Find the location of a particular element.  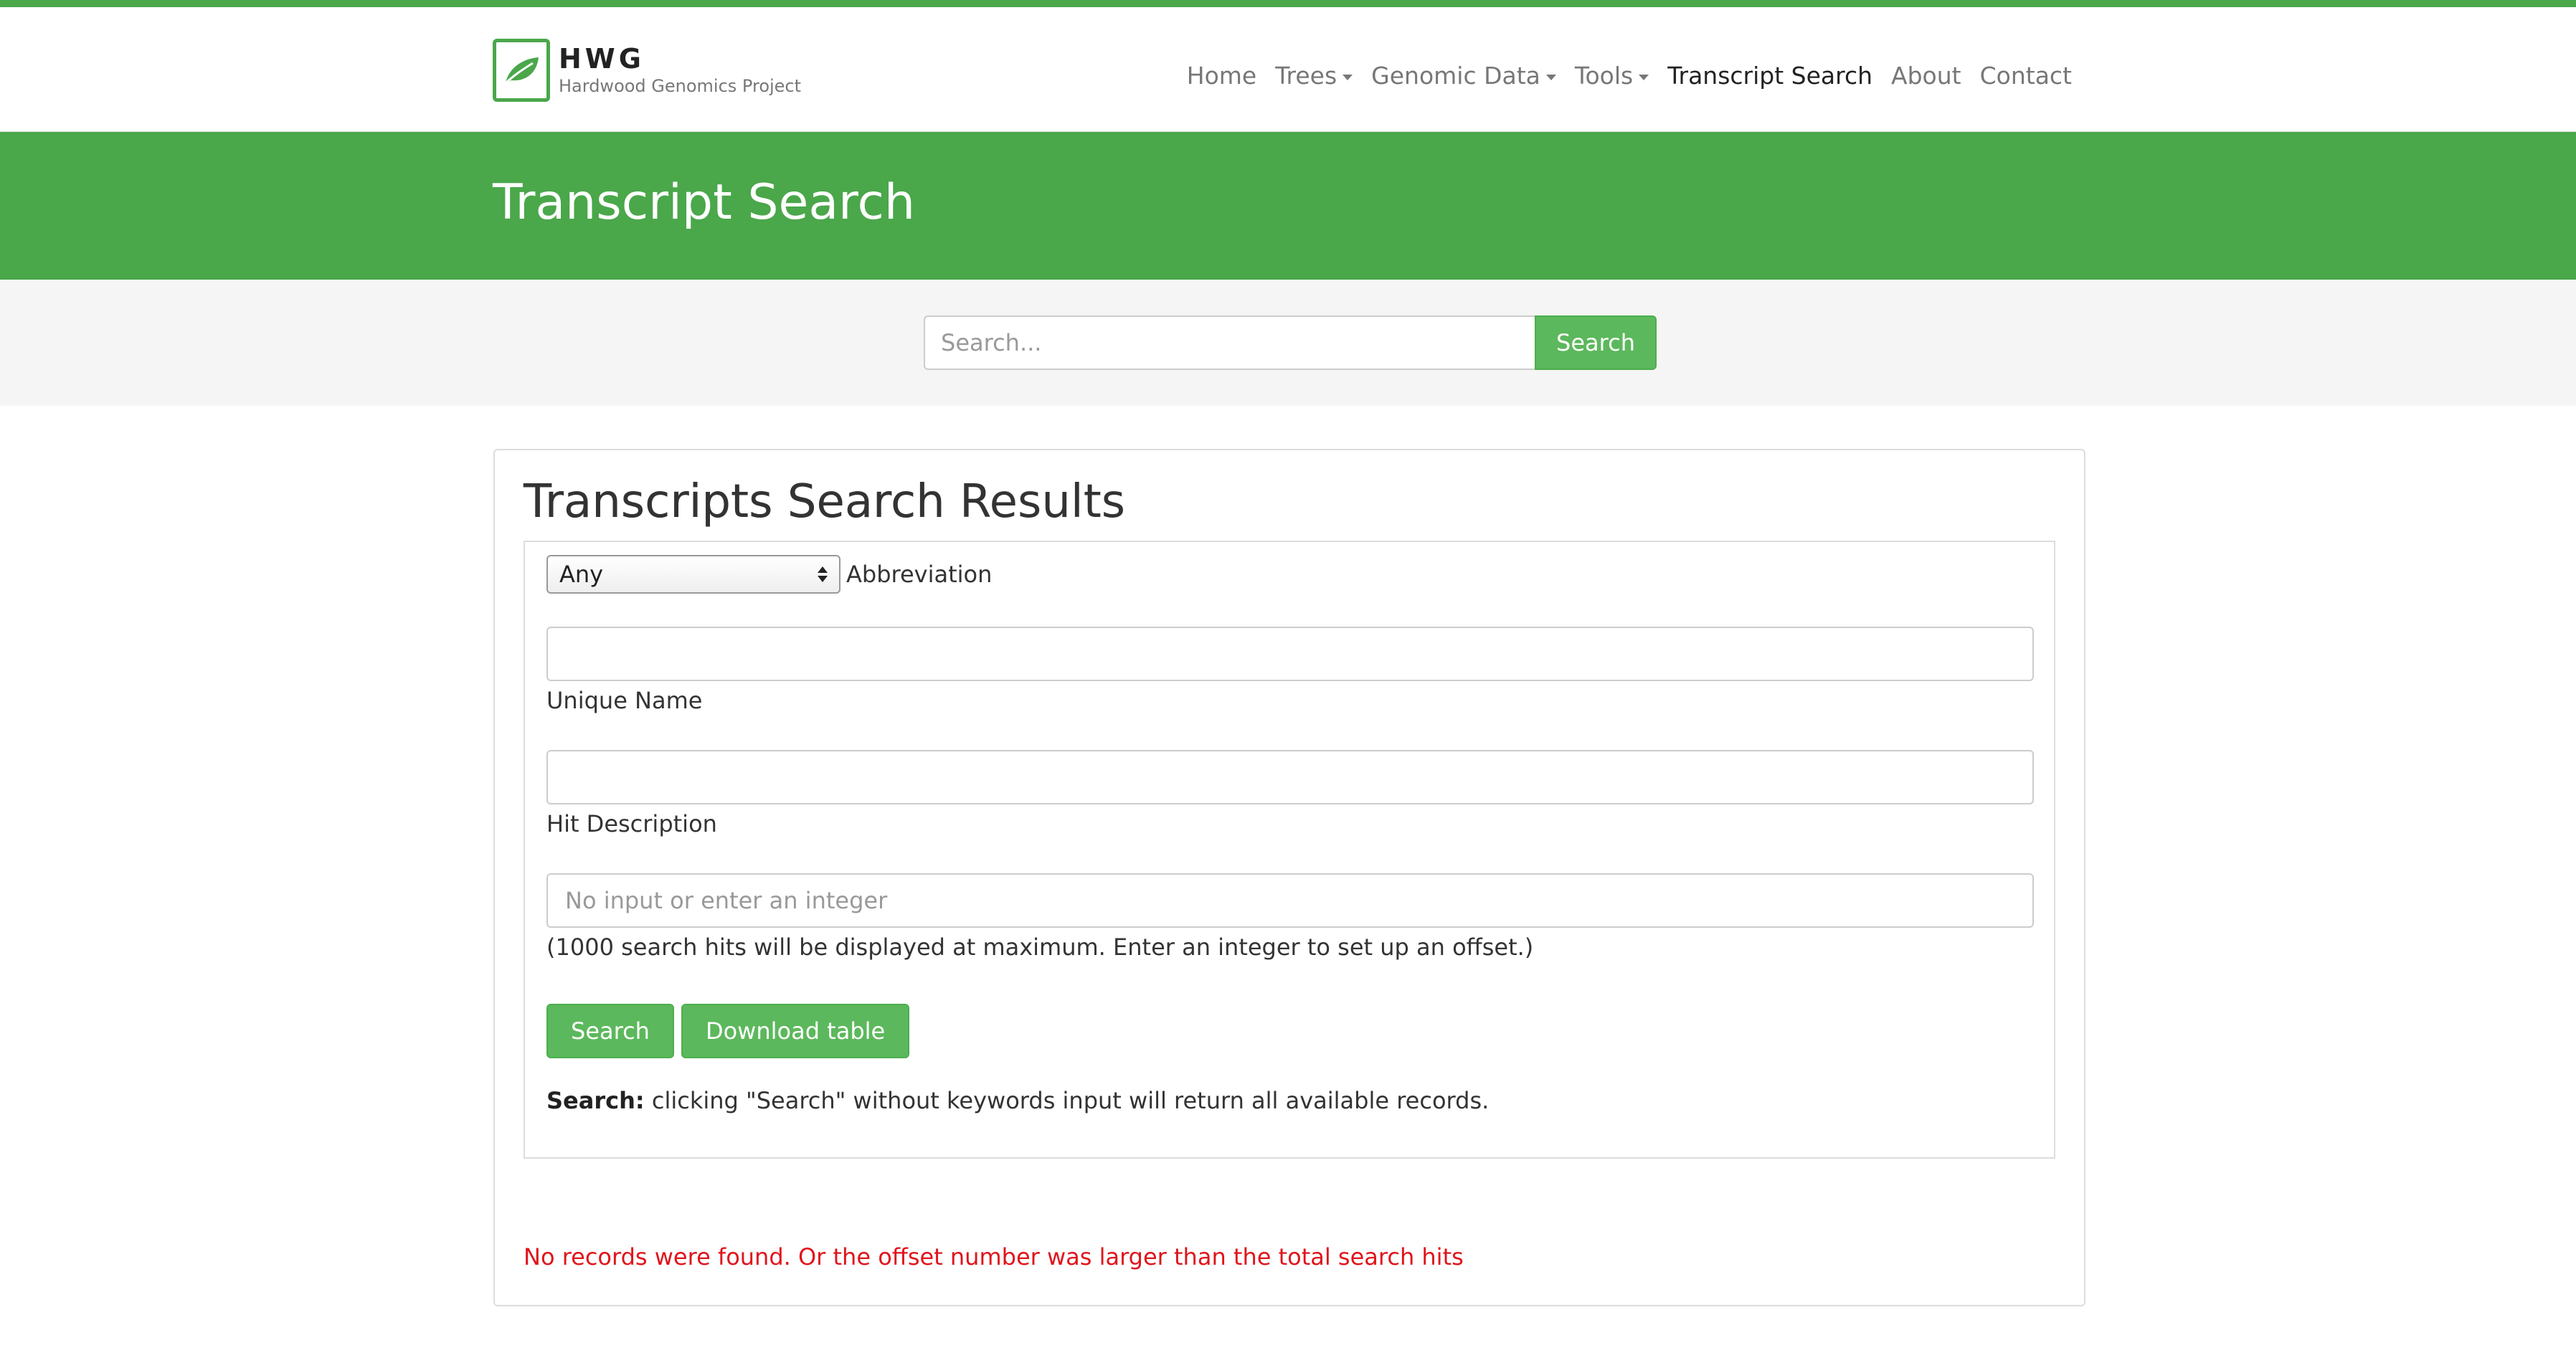

nav-contact-label: Contact is located at coordinates (2025, 76).